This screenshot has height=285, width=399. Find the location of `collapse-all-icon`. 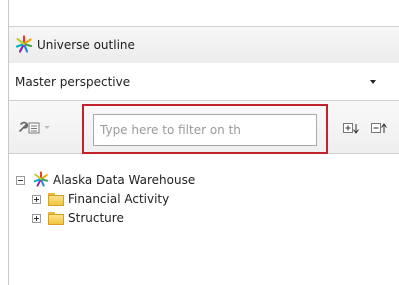

collapse-all-icon is located at coordinates (380, 130).